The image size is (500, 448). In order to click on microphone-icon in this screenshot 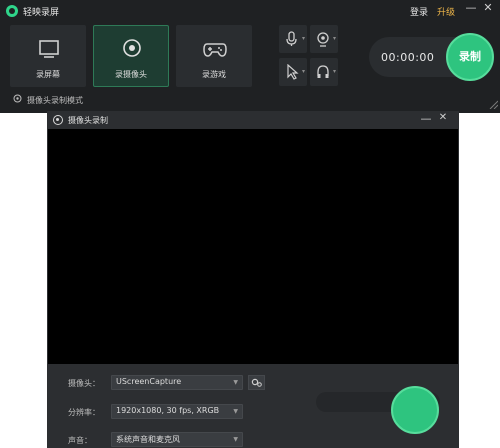, I will do `click(291, 38)`.